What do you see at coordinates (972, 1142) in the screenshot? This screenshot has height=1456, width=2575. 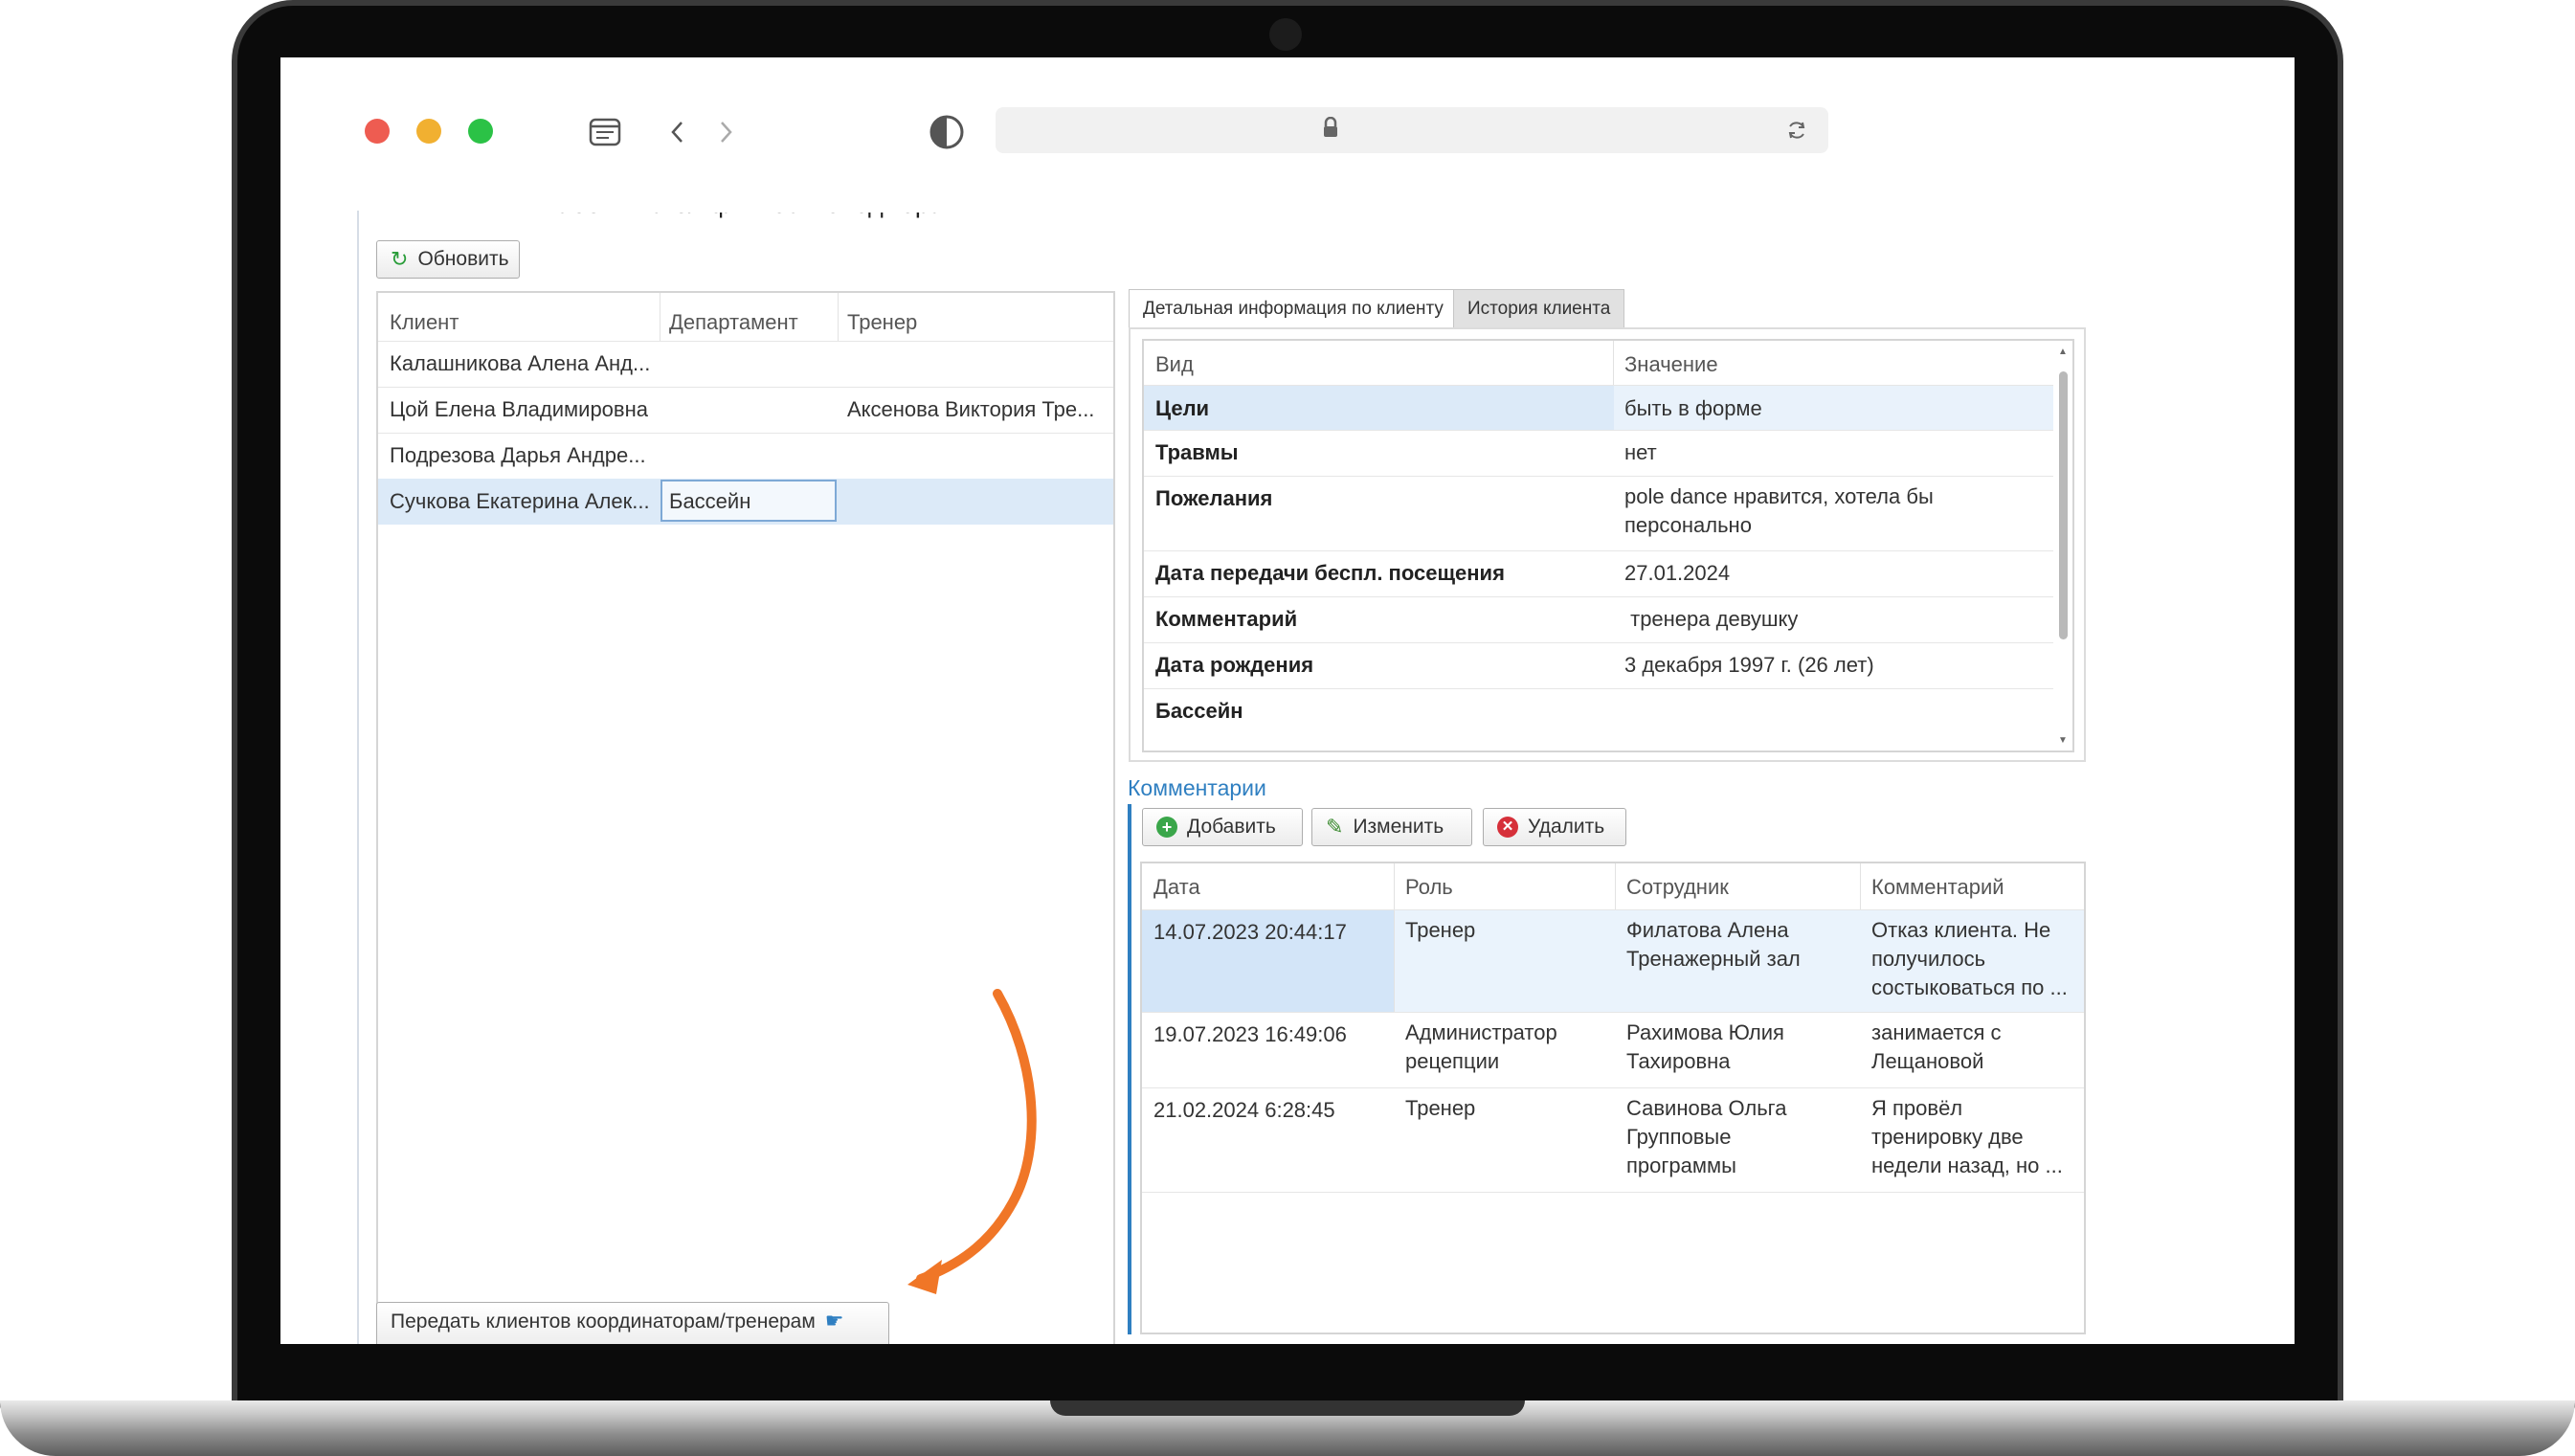 I see `annotation-arrow` at bounding box center [972, 1142].